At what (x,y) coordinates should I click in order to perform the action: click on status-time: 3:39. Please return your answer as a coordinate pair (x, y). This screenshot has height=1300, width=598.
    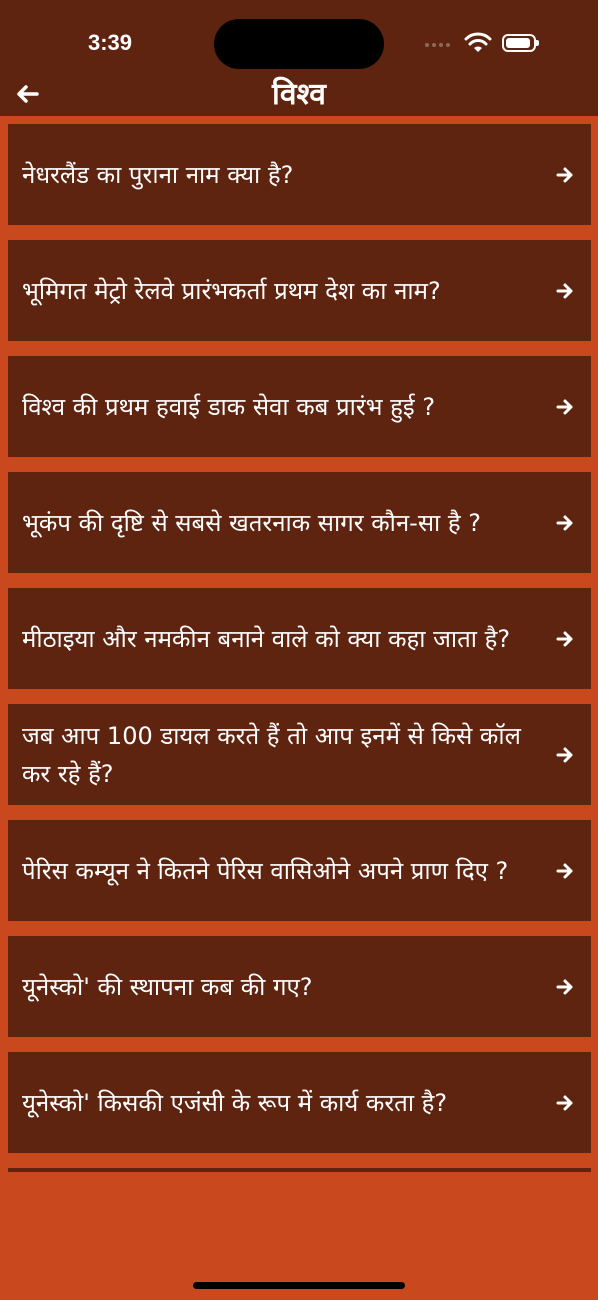
    Looking at the image, I should click on (110, 42).